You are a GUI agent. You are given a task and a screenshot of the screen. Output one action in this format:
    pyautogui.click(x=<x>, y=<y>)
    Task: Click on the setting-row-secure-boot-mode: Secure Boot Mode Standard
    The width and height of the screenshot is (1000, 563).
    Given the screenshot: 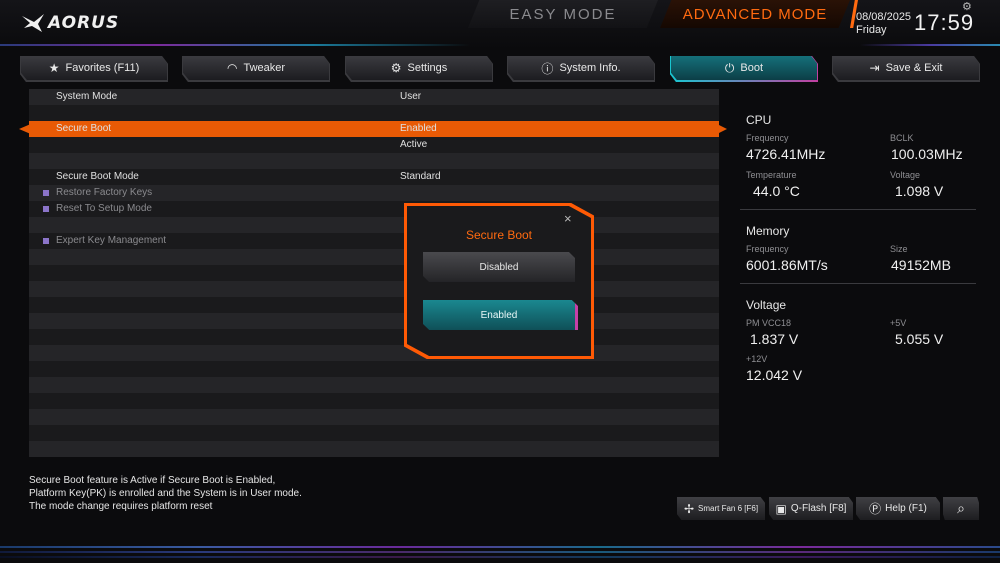 What is the action you would take?
    pyautogui.click(x=374, y=177)
    